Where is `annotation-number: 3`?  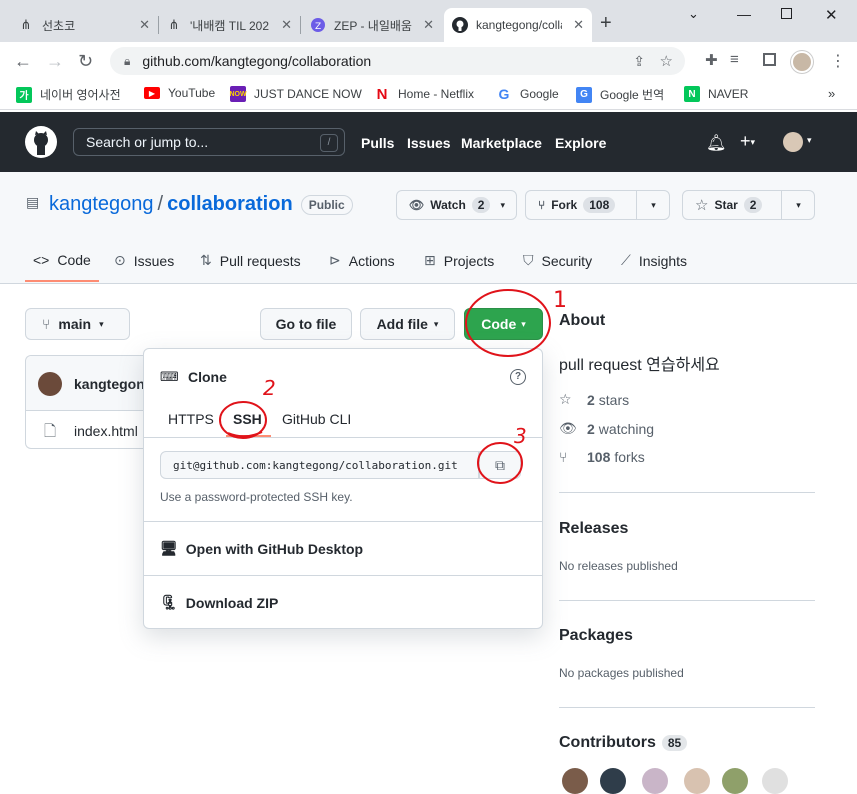 annotation-number: 3 is located at coordinates (520, 436).